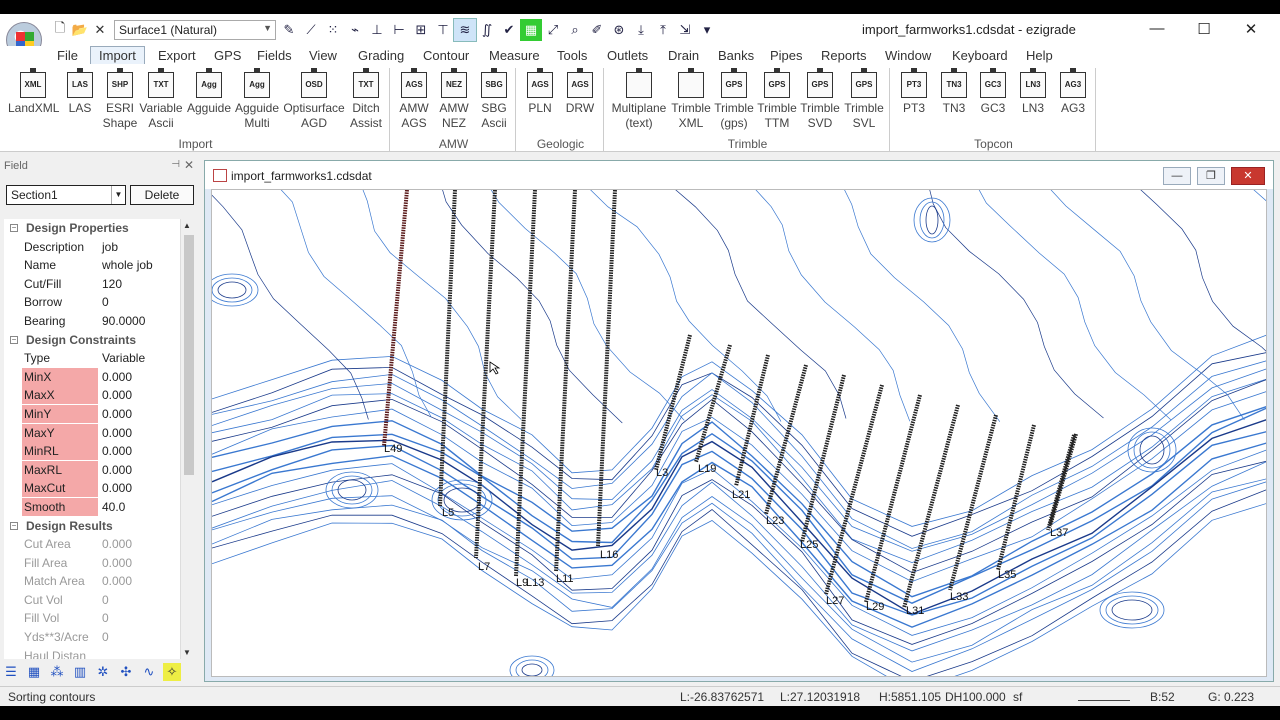 This screenshot has height=720, width=1280. Describe the element at coordinates (227, 55) in the screenshot. I see `menu-gps: GPS` at that location.